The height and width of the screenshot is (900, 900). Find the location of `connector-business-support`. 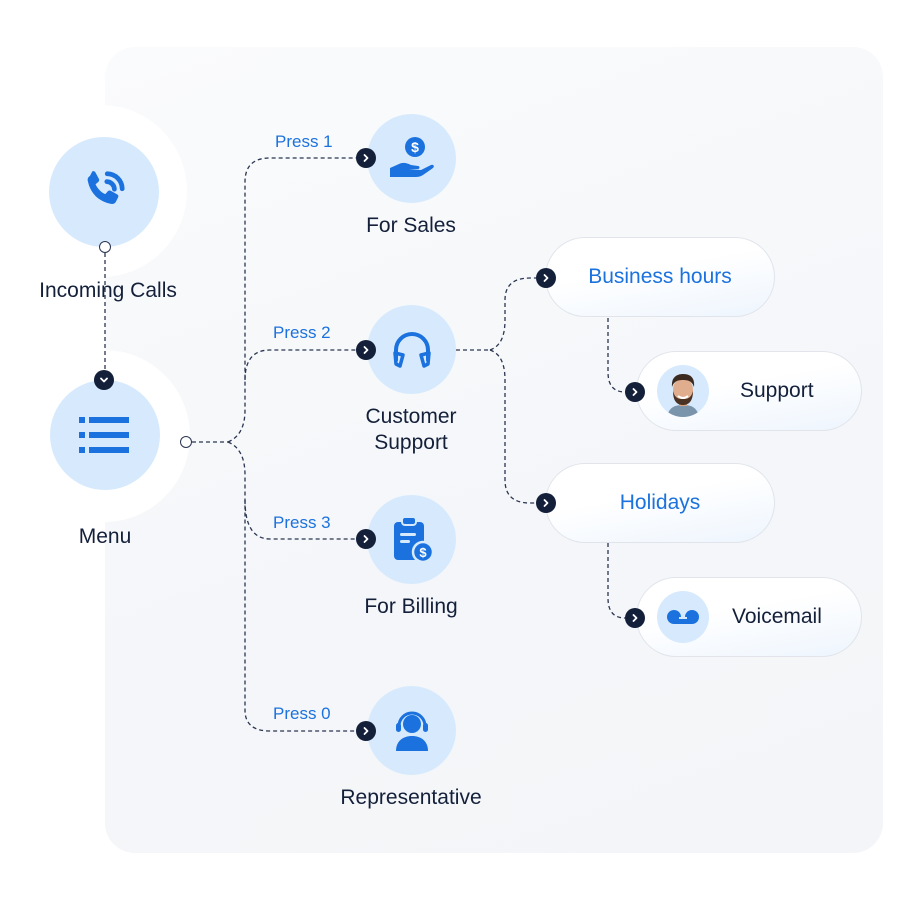

connector-business-support is located at coordinates (616, 355).